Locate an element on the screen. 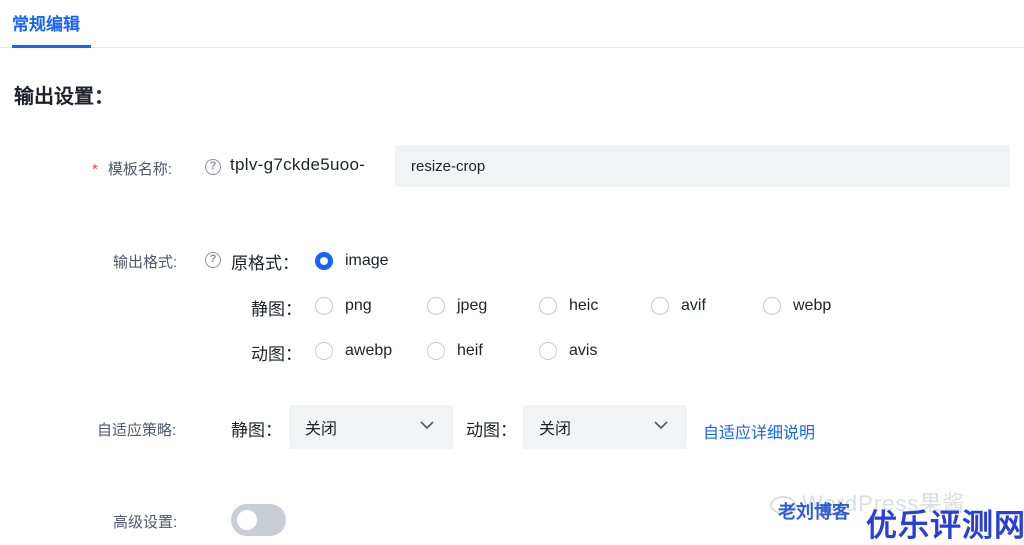 The image size is (1024, 545). radio-image: image is located at coordinates (352, 261).